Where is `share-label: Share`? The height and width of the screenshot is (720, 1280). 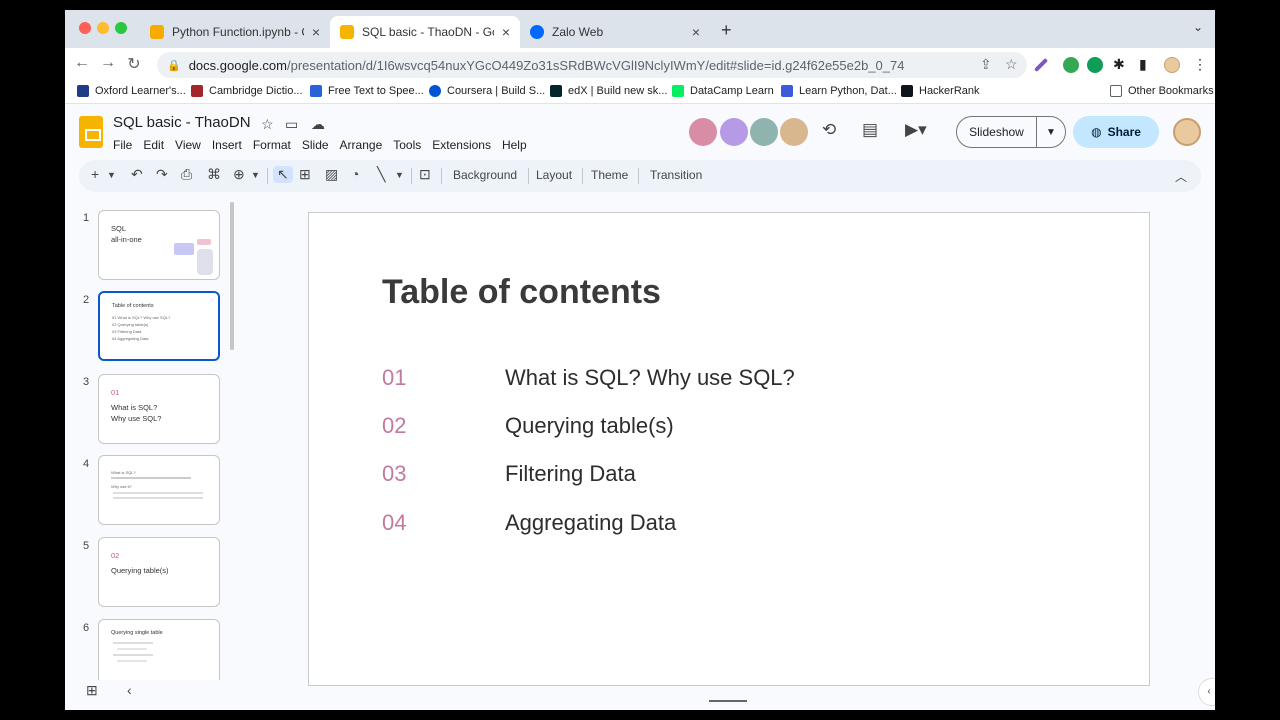
share-label: Share is located at coordinates (1124, 132).